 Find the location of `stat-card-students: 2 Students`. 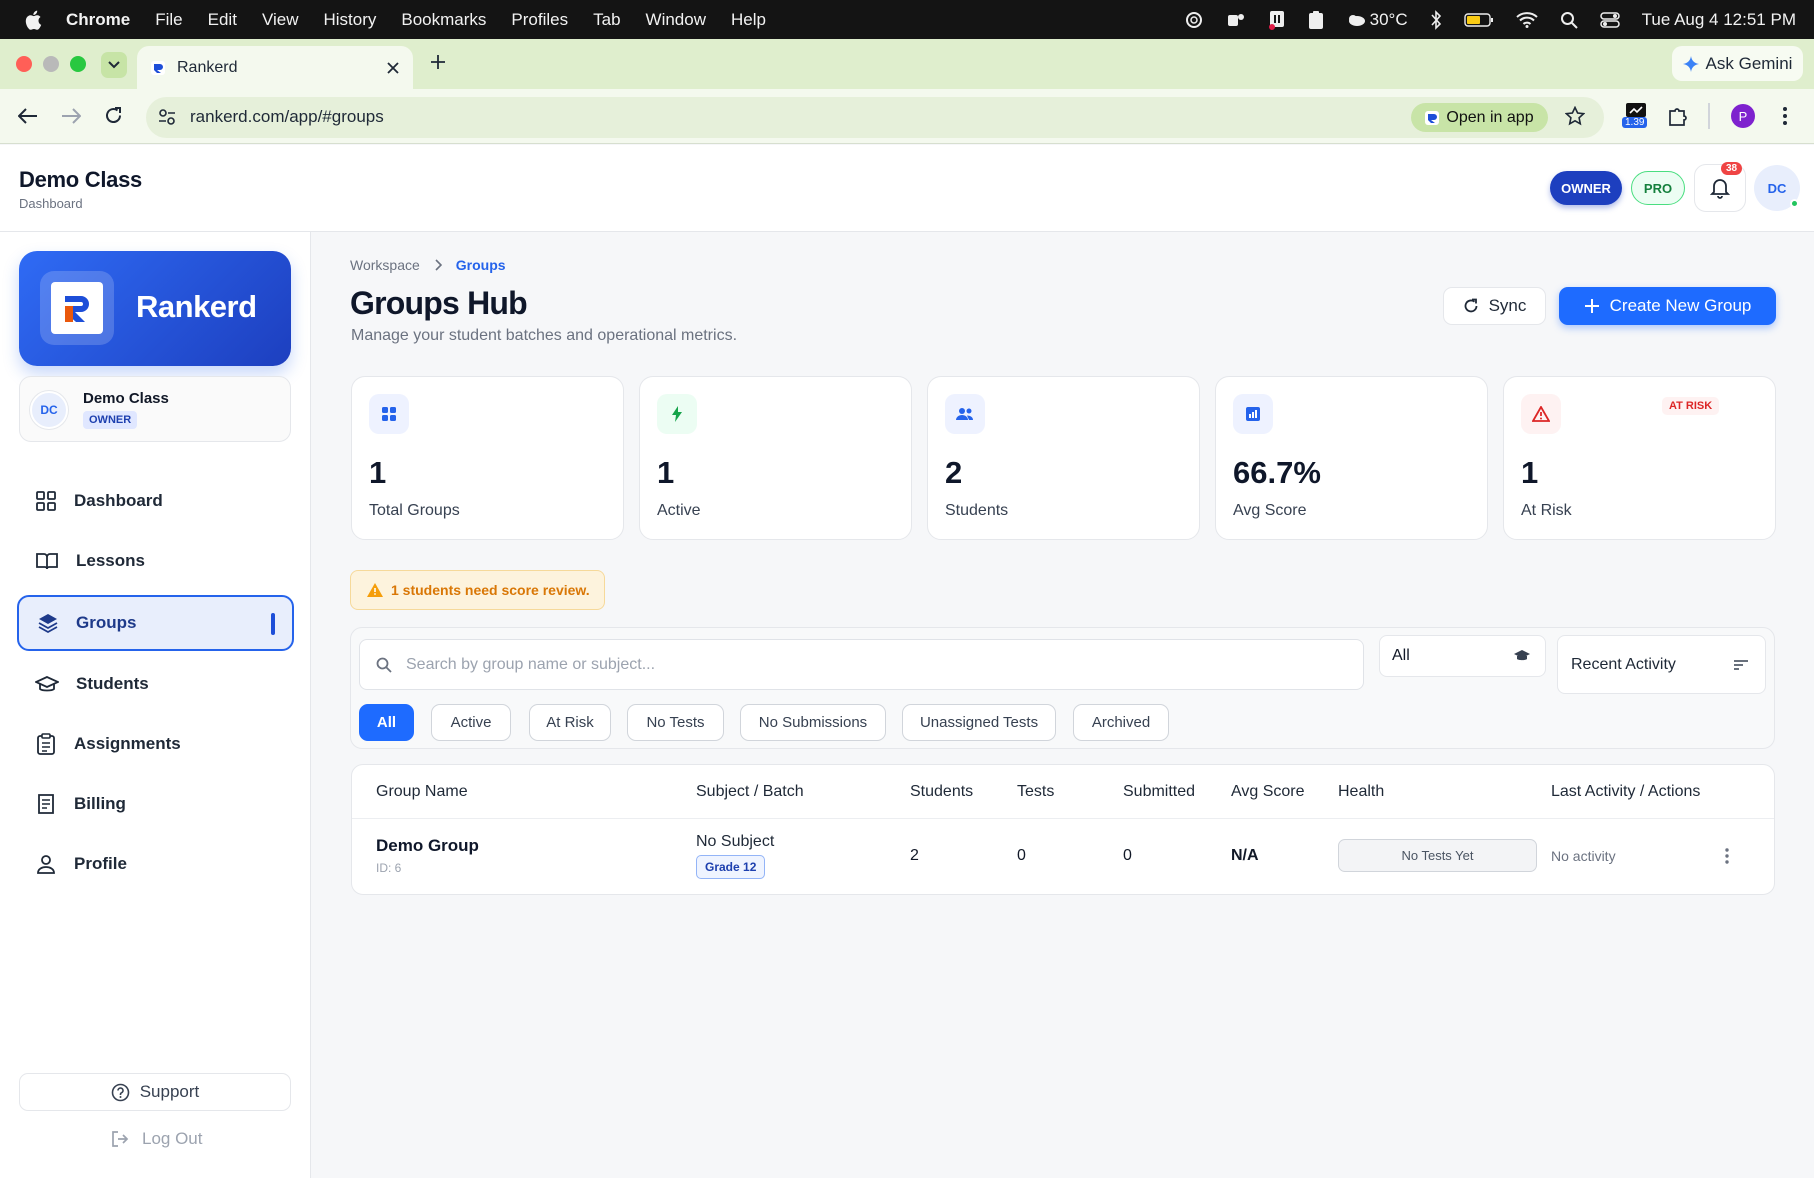

stat-card-students: 2 Students is located at coordinates (1063, 458).